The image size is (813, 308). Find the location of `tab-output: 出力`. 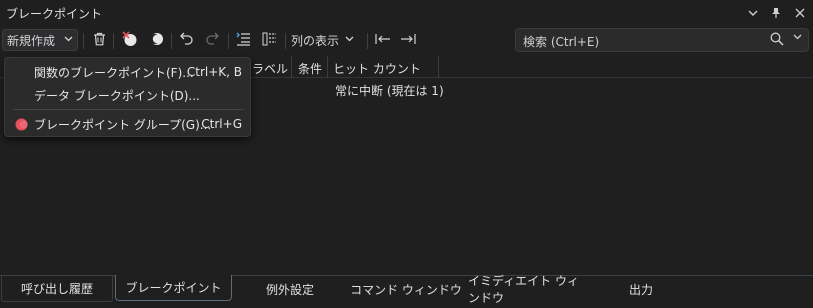

tab-output: 出力 is located at coordinates (641, 289).